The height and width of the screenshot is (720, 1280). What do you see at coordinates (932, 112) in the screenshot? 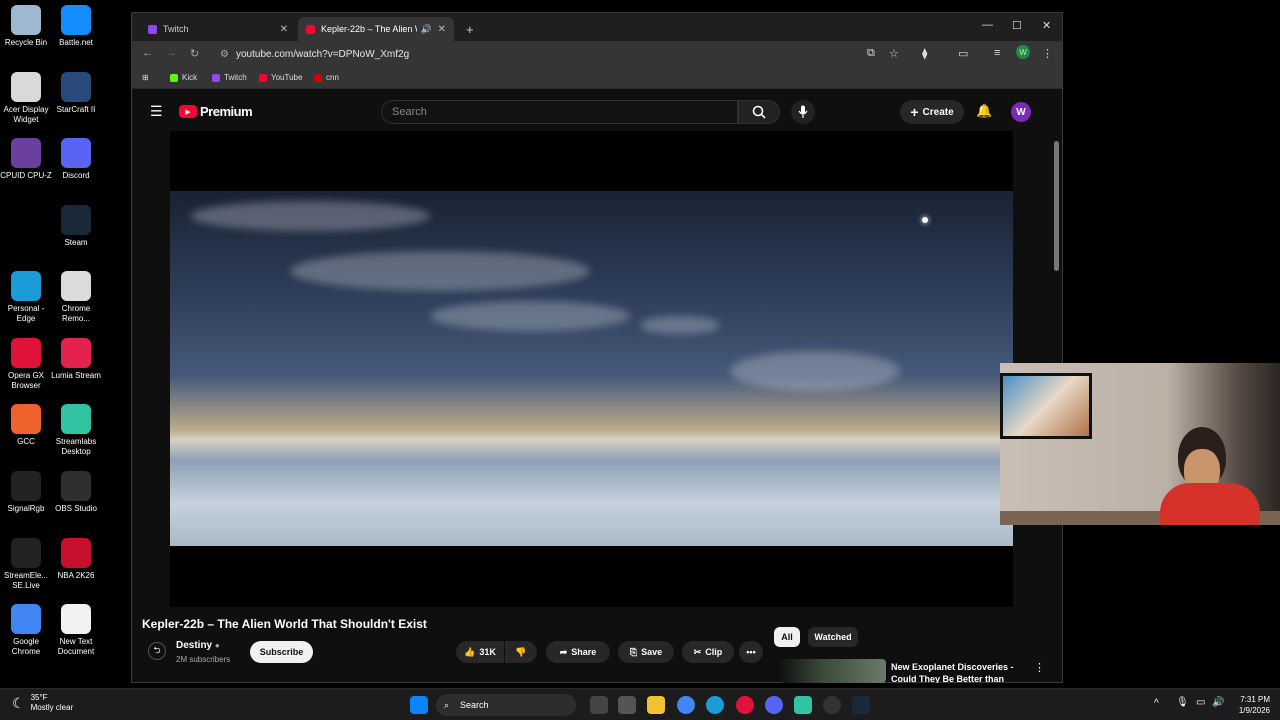
I see `create-button: + Create` at bounding box center [932, 112].